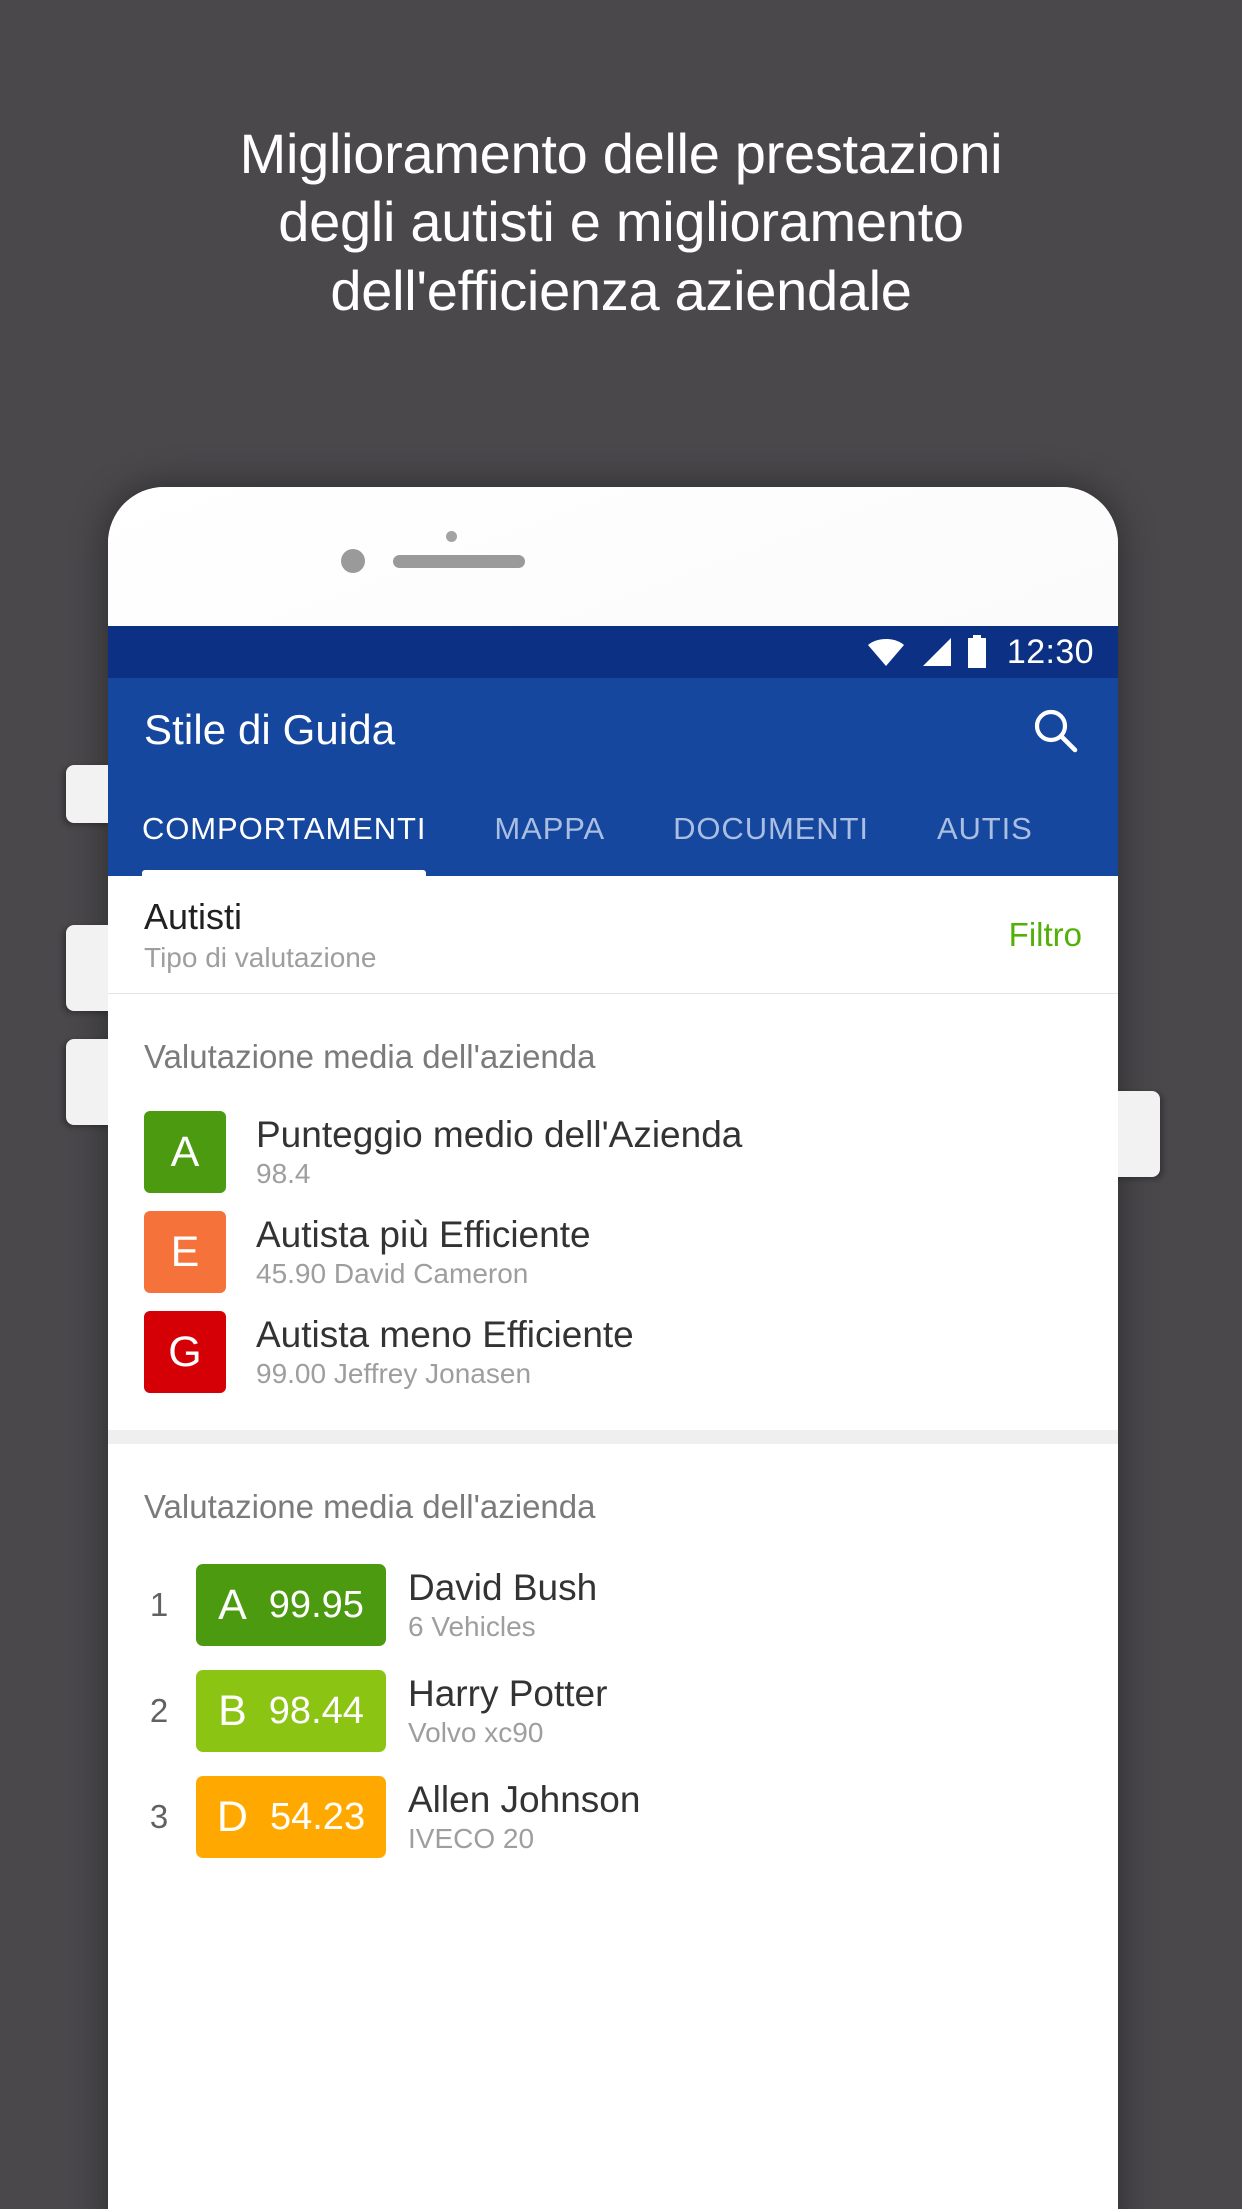  What do you see at coordinates (89, 794) in the screenshot?
I see `phone-side-button-mute` at bounding box center [89, 794].